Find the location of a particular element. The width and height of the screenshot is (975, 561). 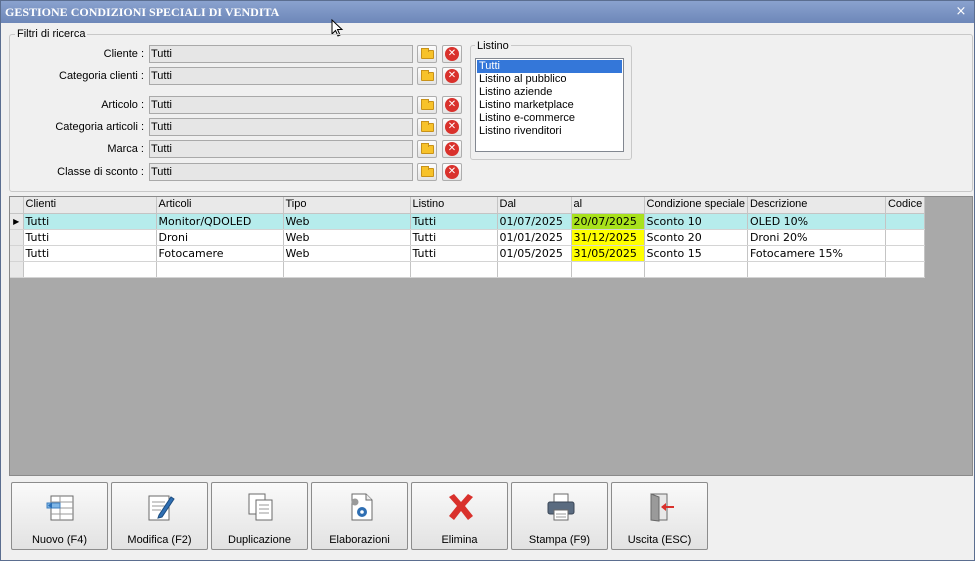

classe-sconto-clear-button: ✕ is located at coordinates (452, 172).